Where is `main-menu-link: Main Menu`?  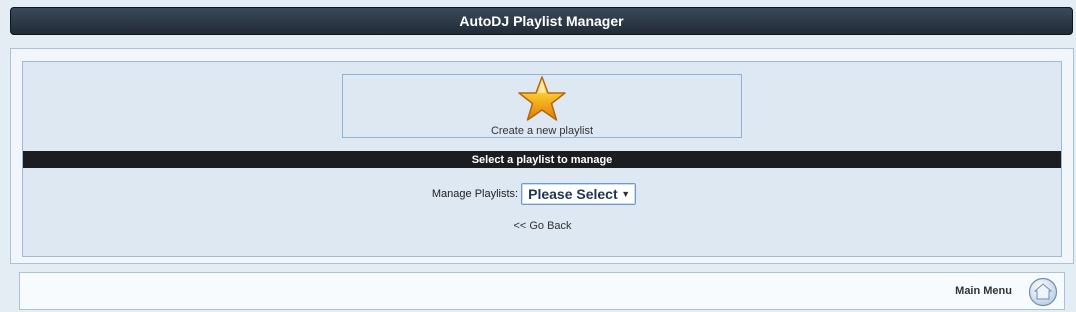
main-menu-link: Main Menu is located at coordinates (983, 291).